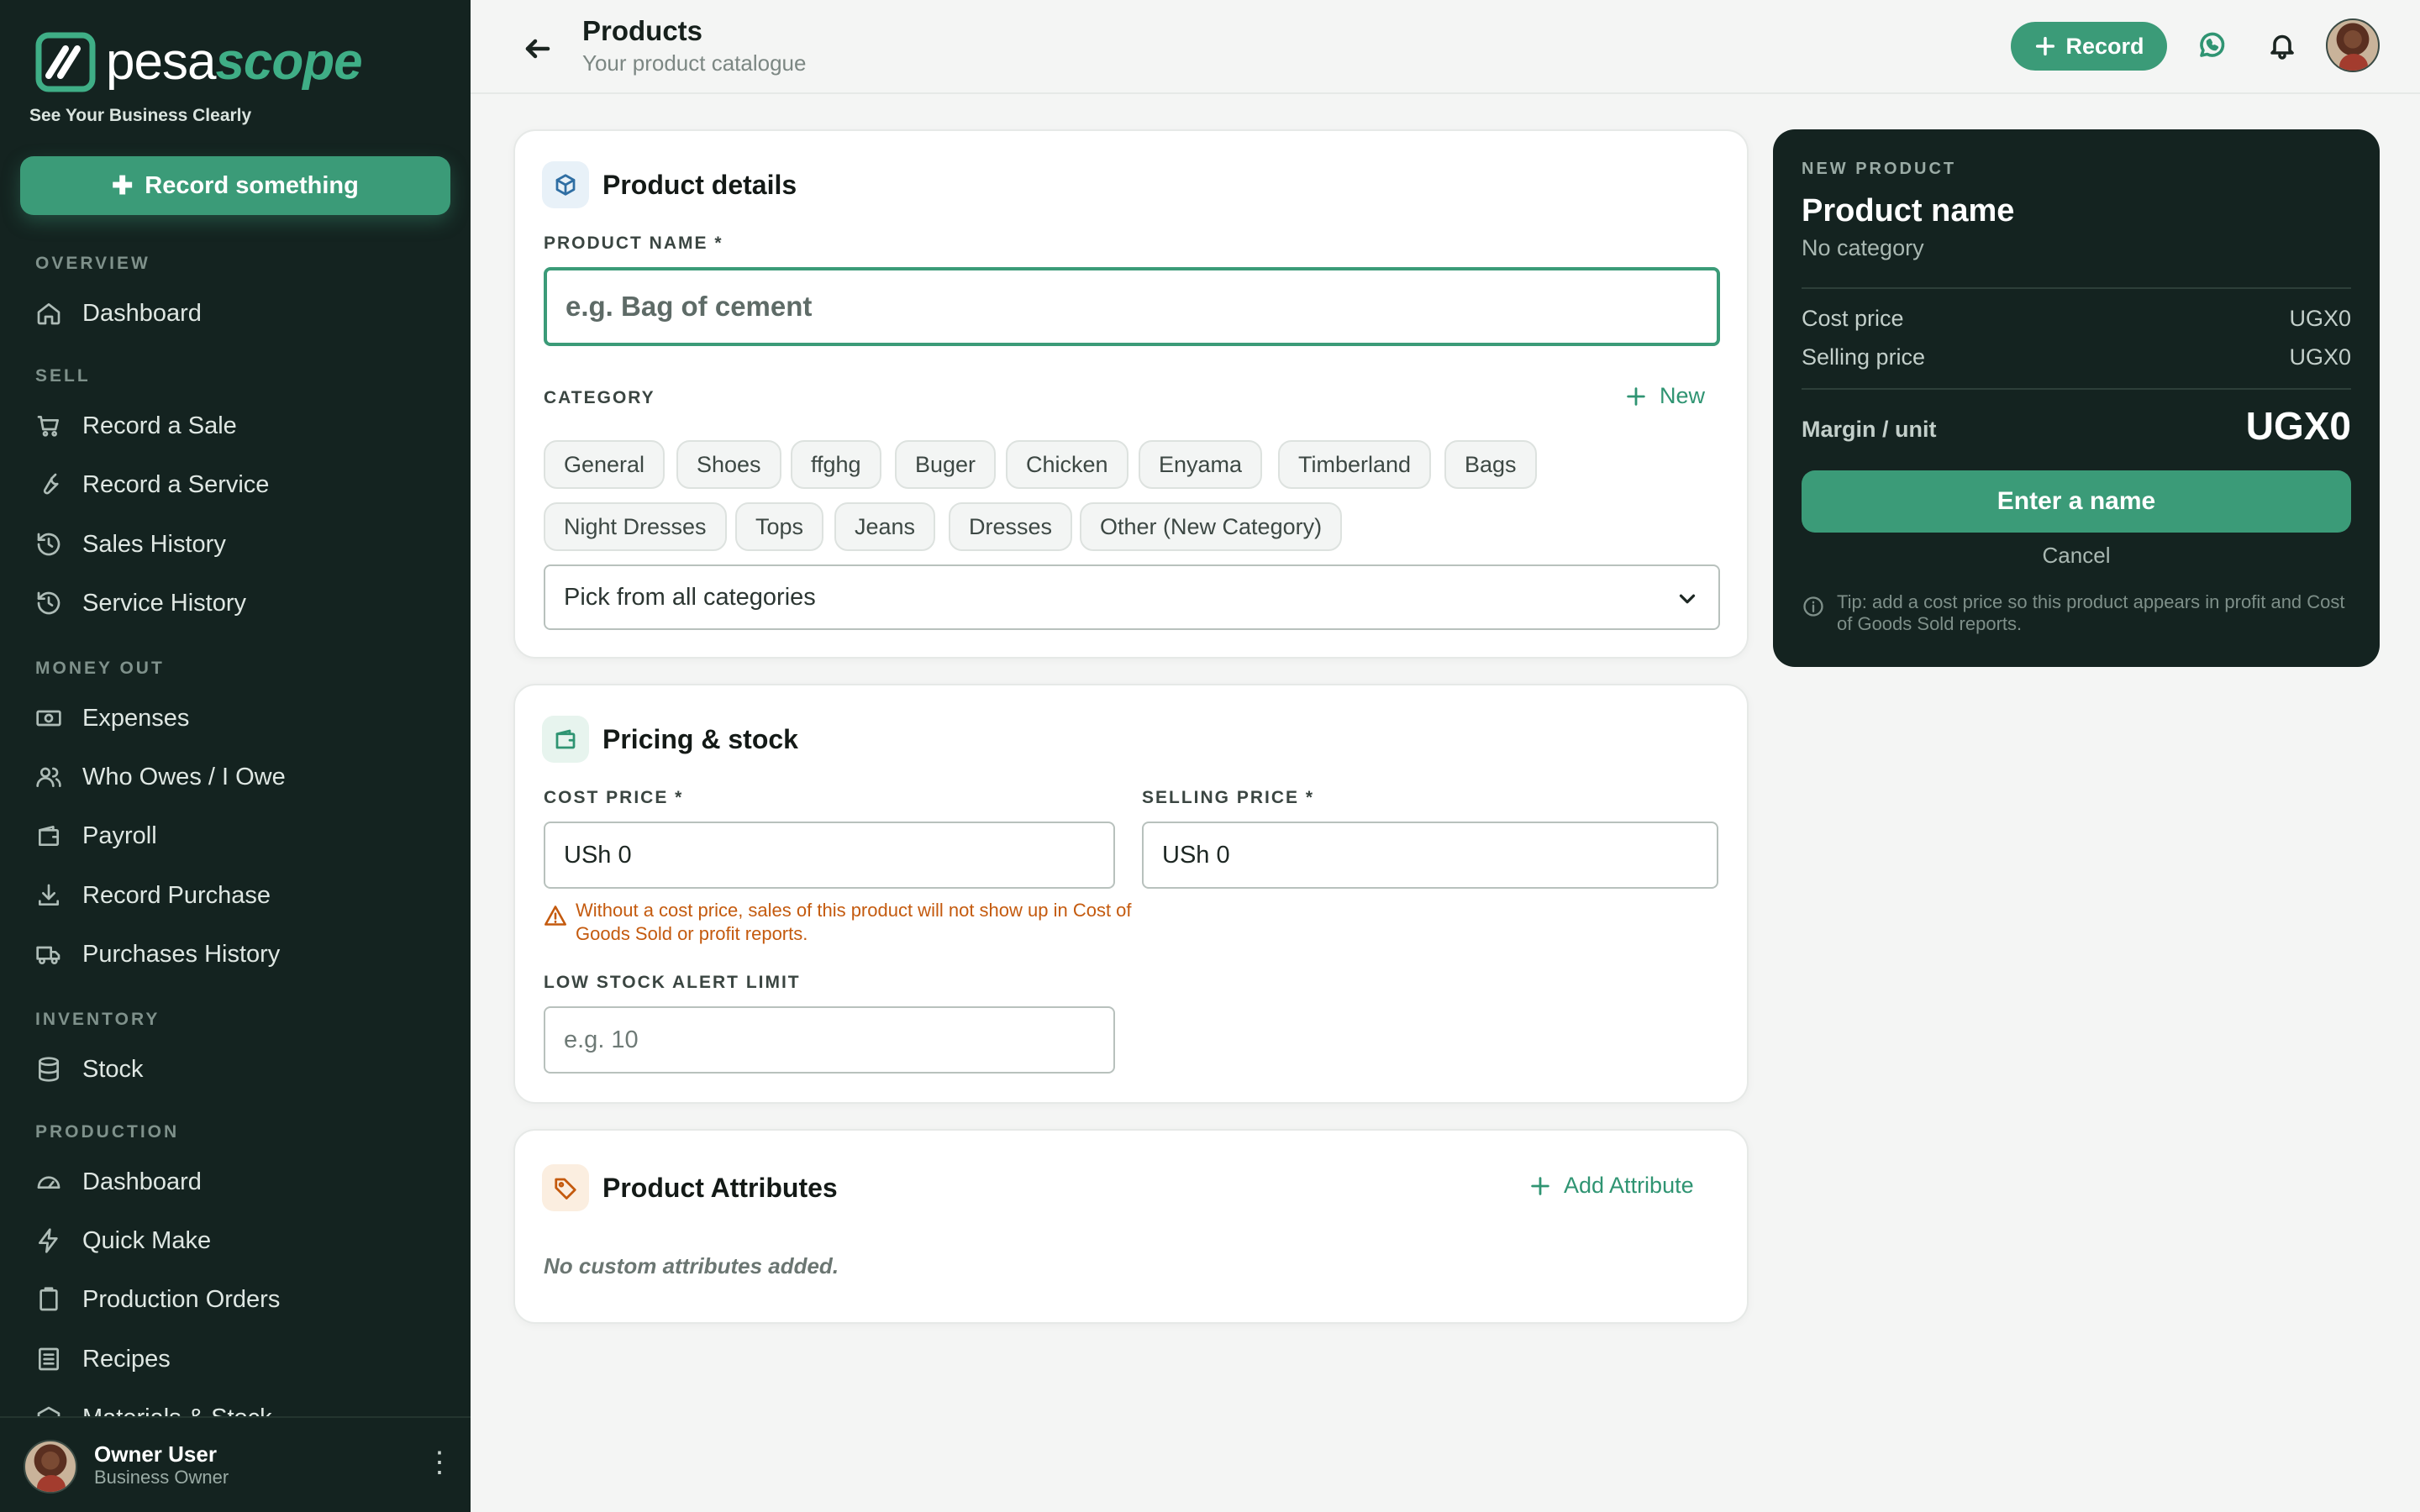 Image resolution: width=2420 pixels, height=1512 pixels. I want to click on sidebar-item-production-orders: Production Orders, so click(157, 1299).